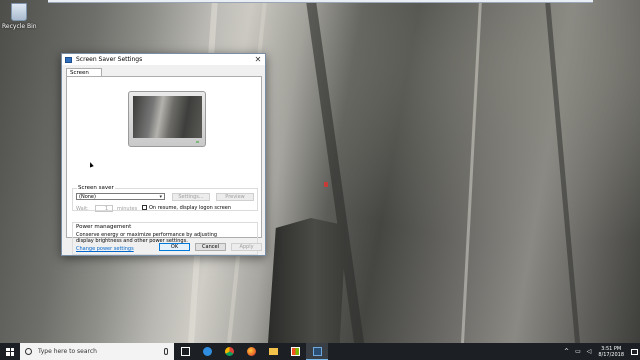  Describe the element at coordinates (307, 280) in the screenshot. I see `wallpaper-rock-pillar` at that location.